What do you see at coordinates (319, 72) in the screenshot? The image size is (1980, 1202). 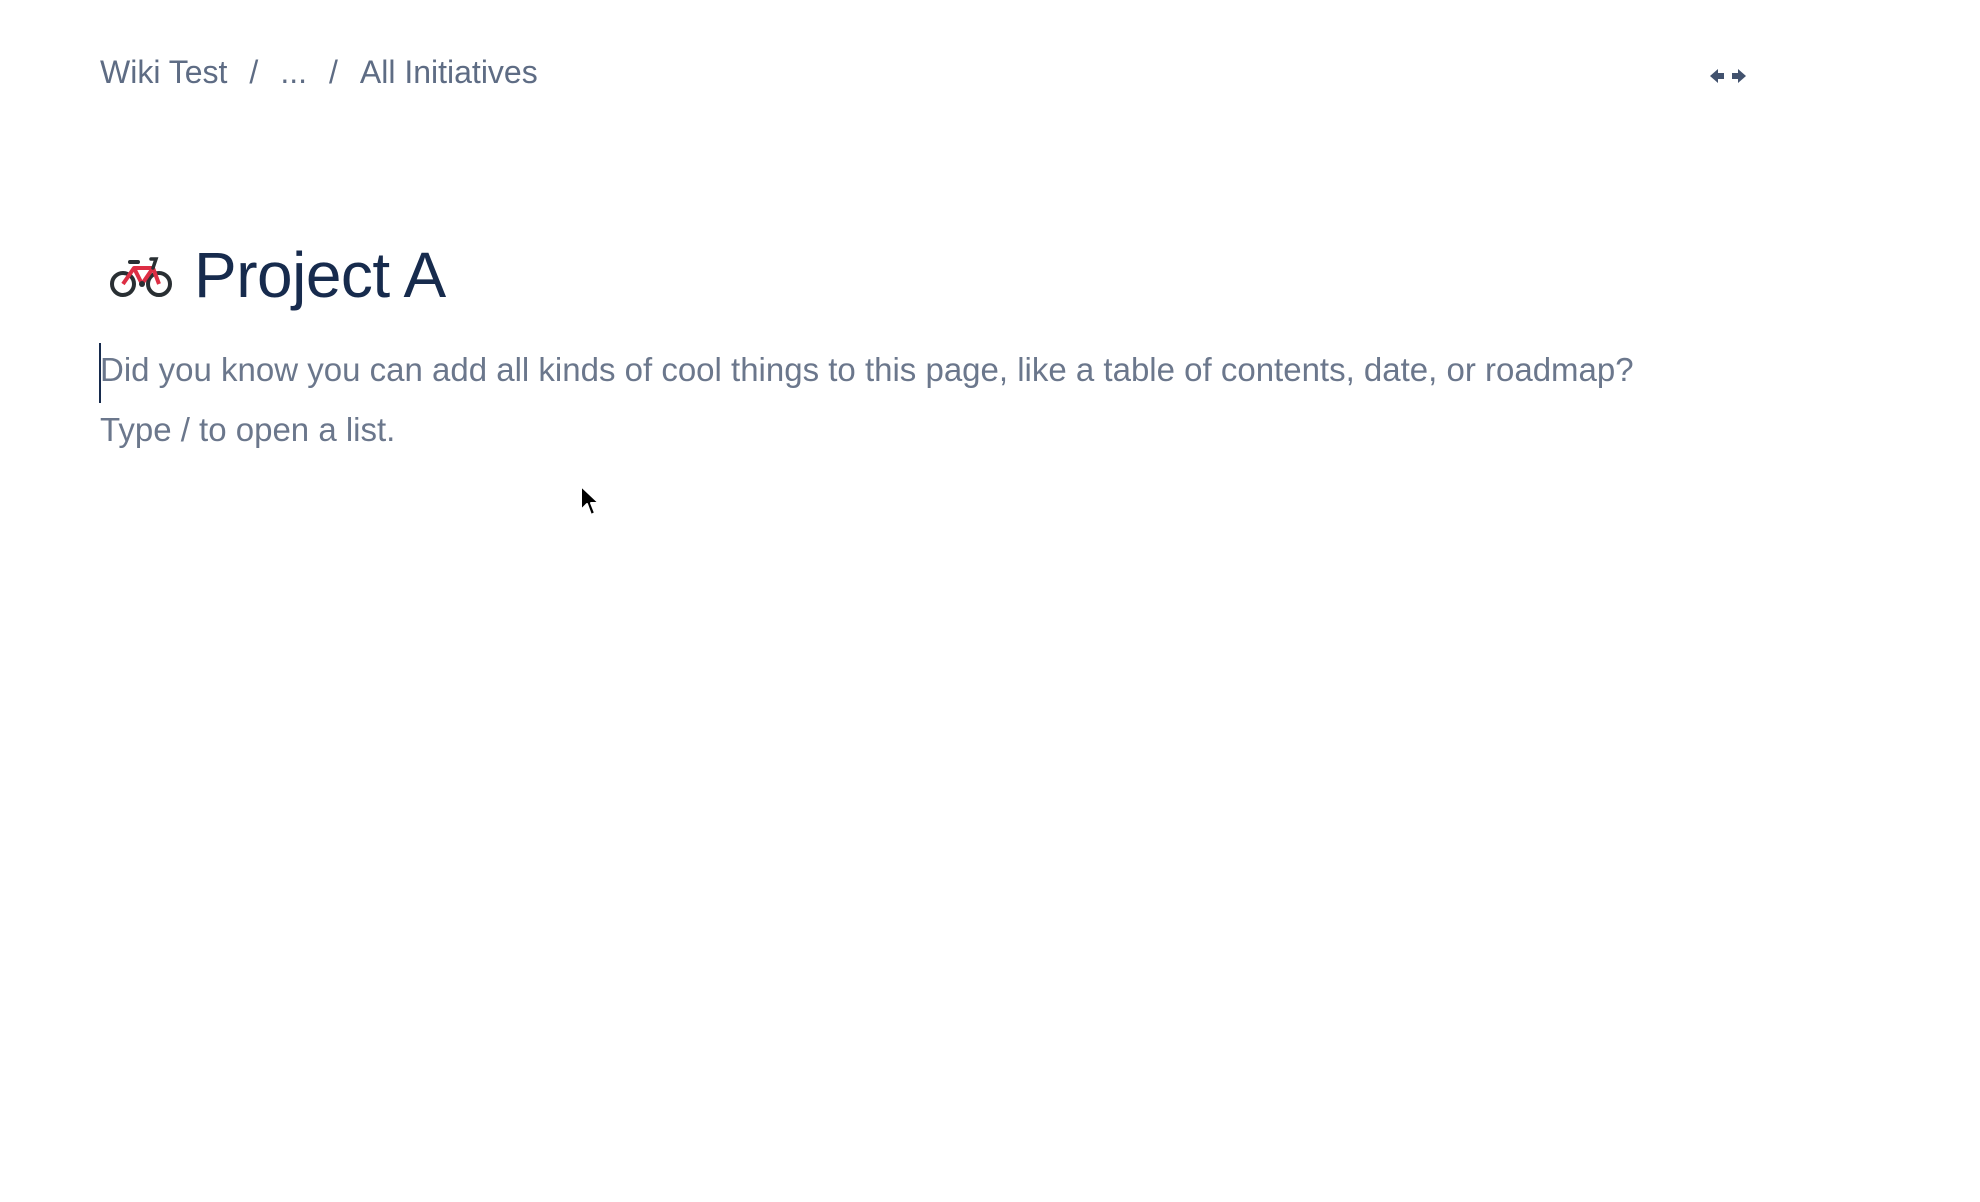 I see `breadcrumb: Wiki Test / ... / All Initiatives` at bounding box center [319, 72].